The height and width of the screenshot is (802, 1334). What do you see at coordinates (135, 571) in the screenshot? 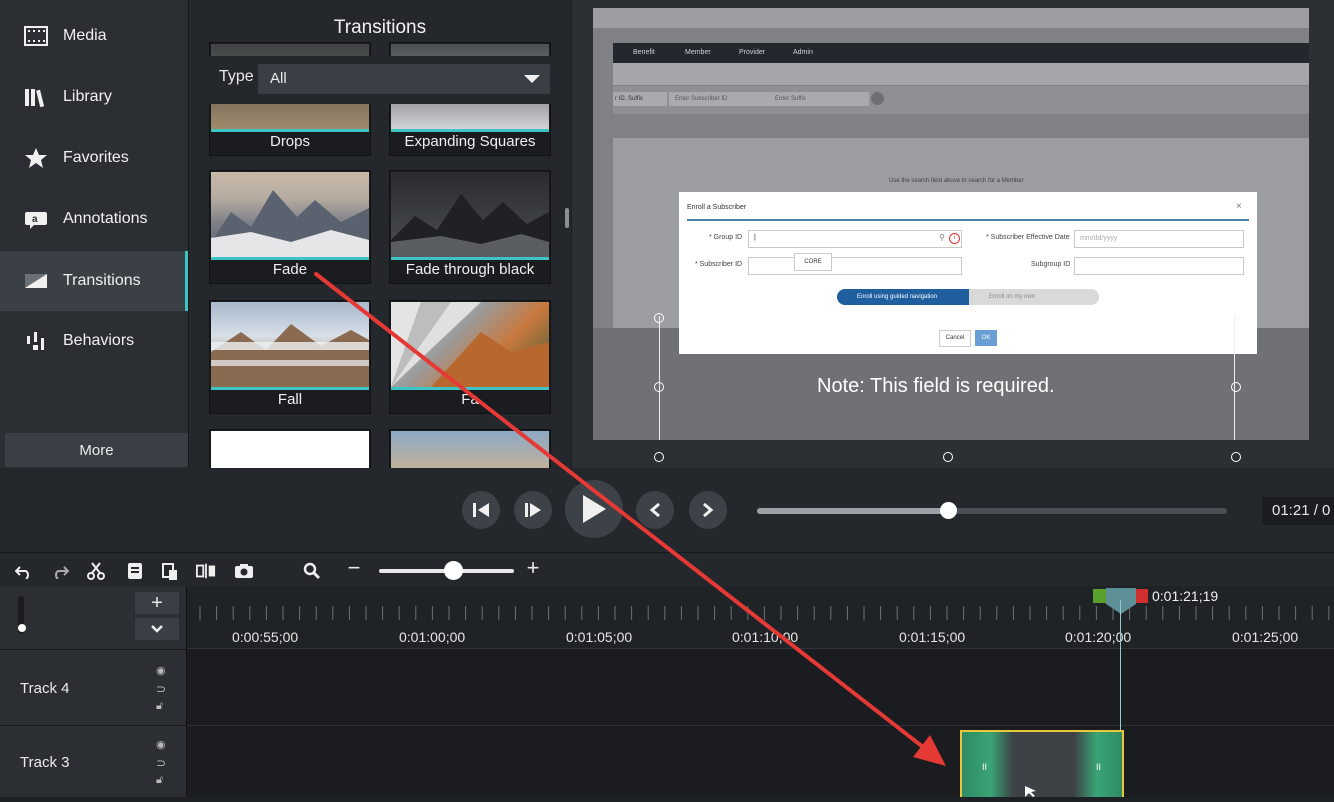
I see `copy-button` at bounding box center [135, 571].